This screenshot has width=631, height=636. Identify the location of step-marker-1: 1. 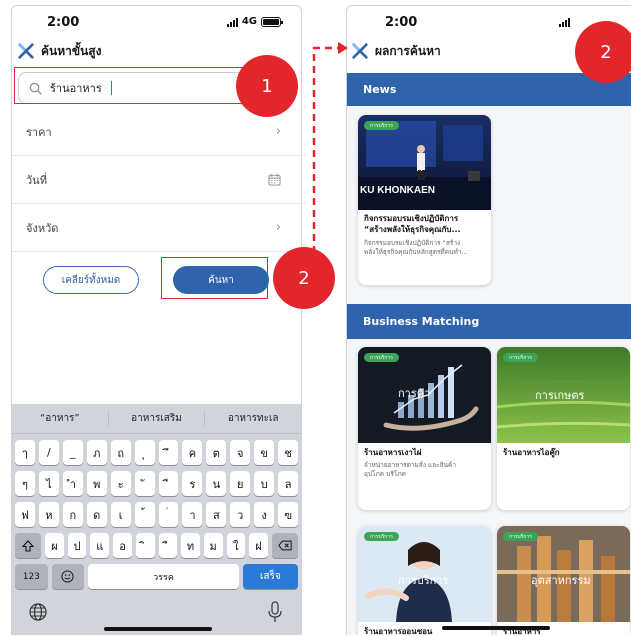
(267, 86).